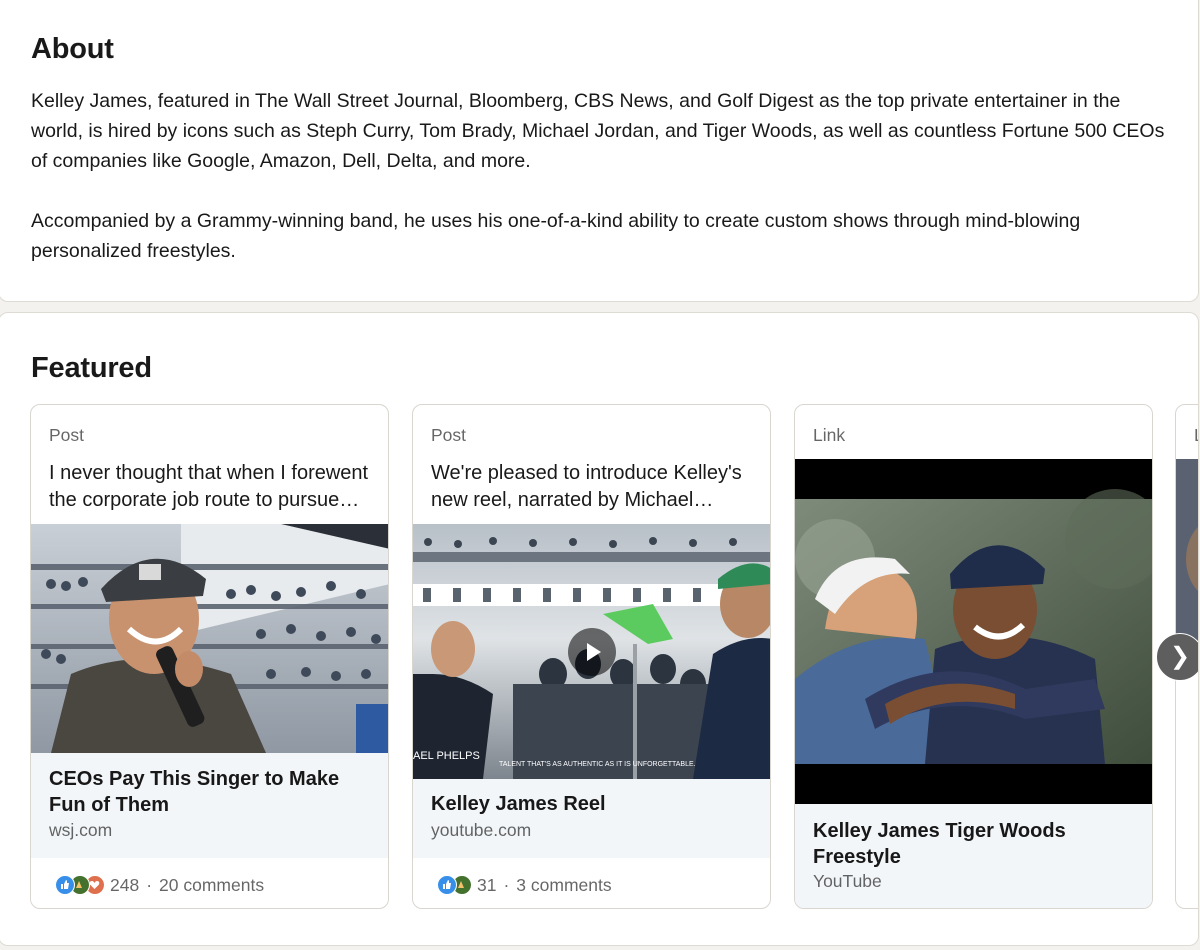 The width and height of the screenshot is (1200, 950). What do you see at coordinates (1180, 656) in the screenshot?
I see `chevron-right-icon: ❯` at bounding box center [1180, 656].